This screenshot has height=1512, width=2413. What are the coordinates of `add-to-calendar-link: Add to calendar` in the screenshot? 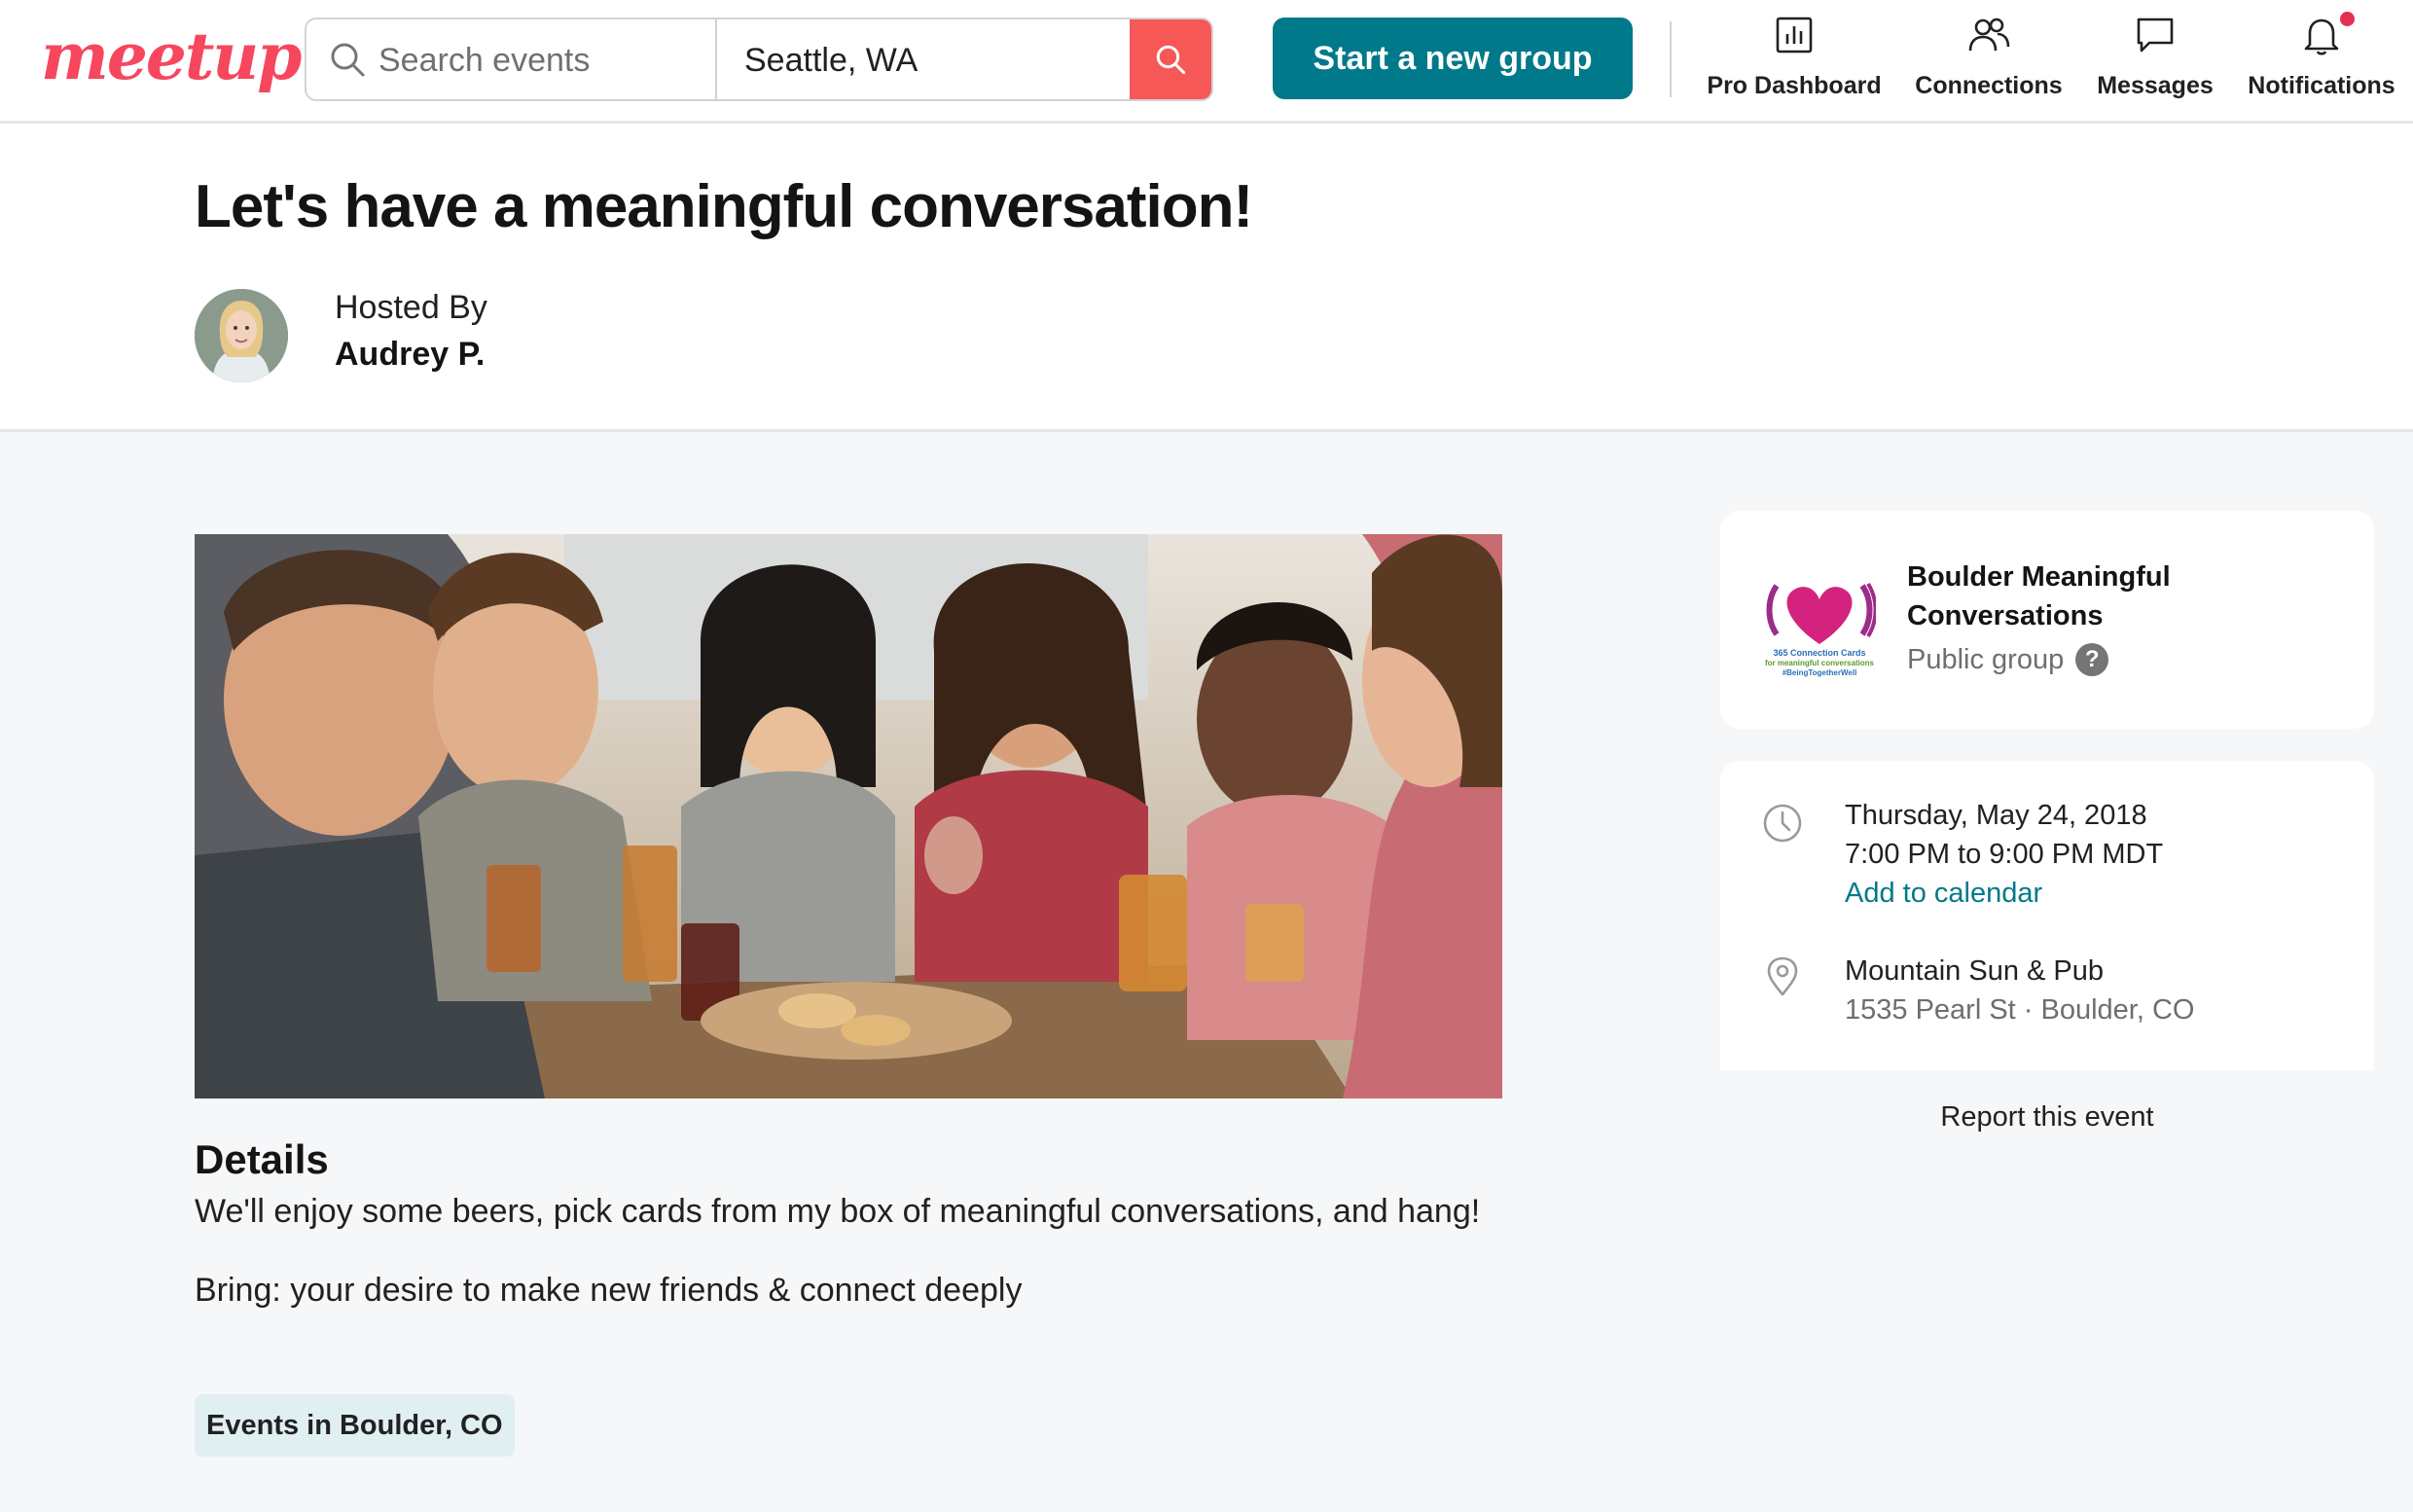 It's located at (1943, 894).